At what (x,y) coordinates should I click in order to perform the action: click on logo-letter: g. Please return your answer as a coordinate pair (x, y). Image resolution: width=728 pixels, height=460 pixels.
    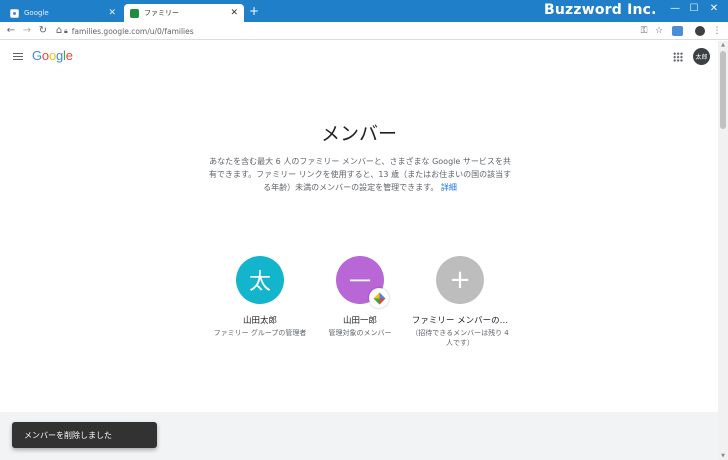
    Looking at the image, I should click on (59, 55).